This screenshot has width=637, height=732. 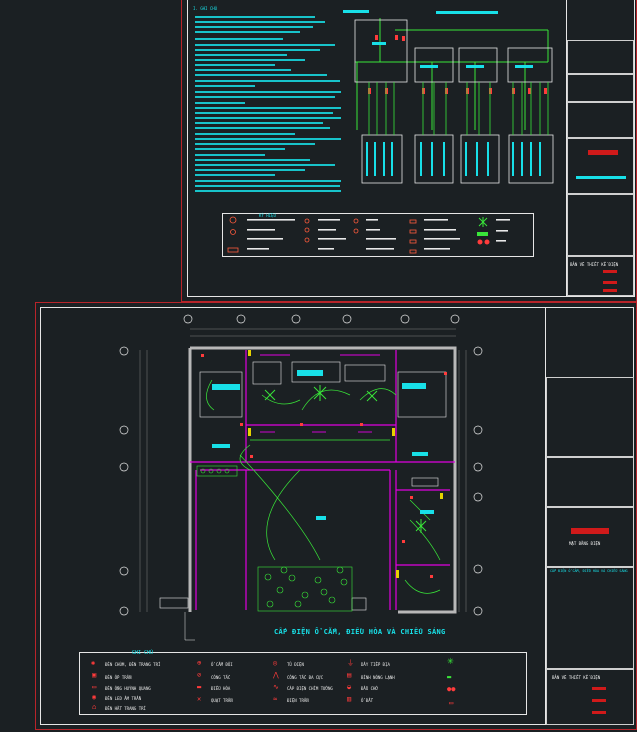 What do you see at coordinates (350, 663) in the screenshot?
I see `ground-wire-icon: ⏚` at bounding box center [350, 663].